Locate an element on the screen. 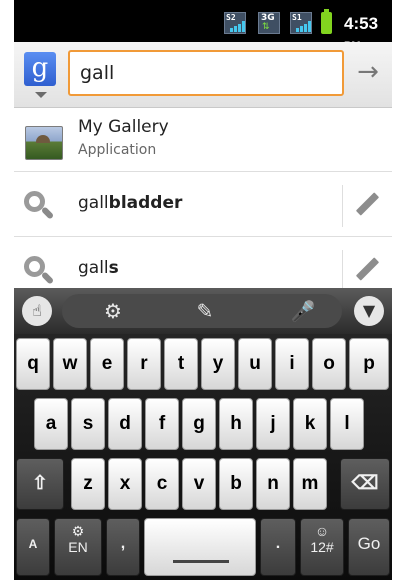 This screenshot has height=580, width=398. key-l: l is located at coordinates (347, 424).